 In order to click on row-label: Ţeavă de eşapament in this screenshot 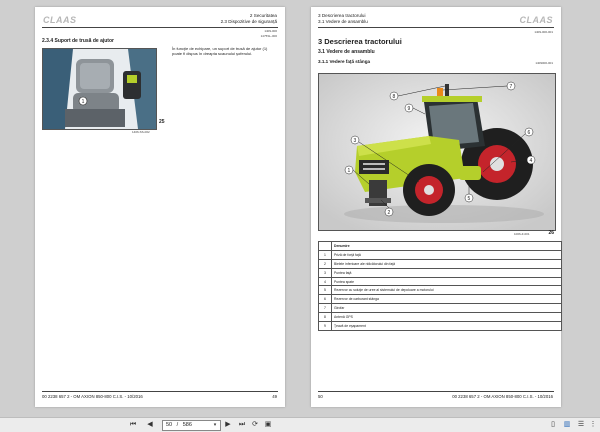, I will do `click(446, 326)`.